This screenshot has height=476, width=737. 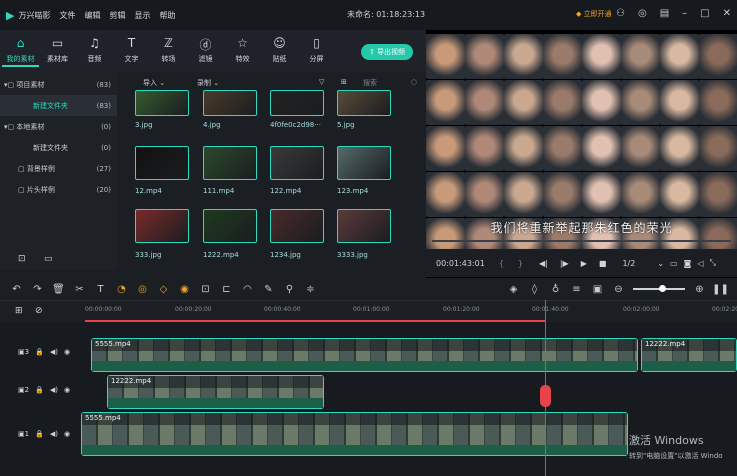 I want to click on menu-file: 文件, so click(x=67, y=15).